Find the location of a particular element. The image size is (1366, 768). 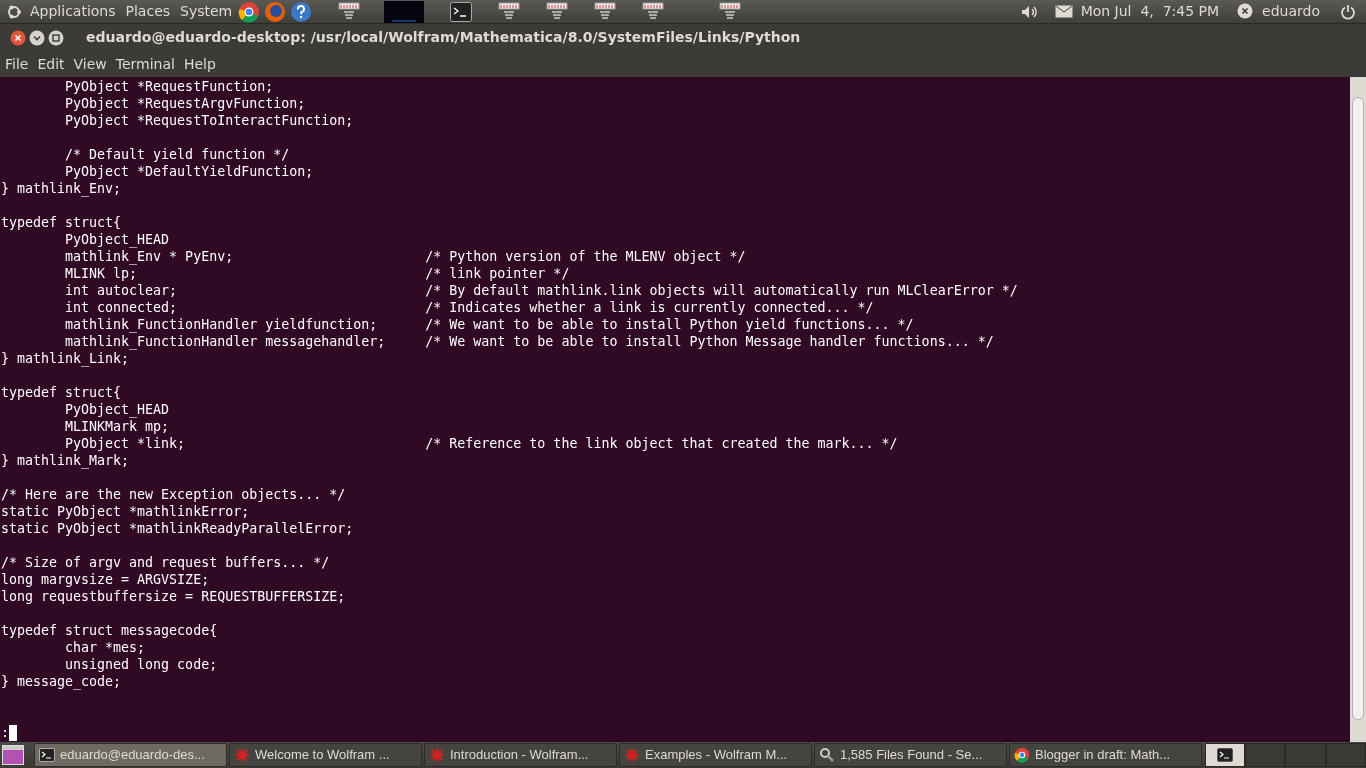

window-thumbnail-icon is located at coordinates (404, 11).